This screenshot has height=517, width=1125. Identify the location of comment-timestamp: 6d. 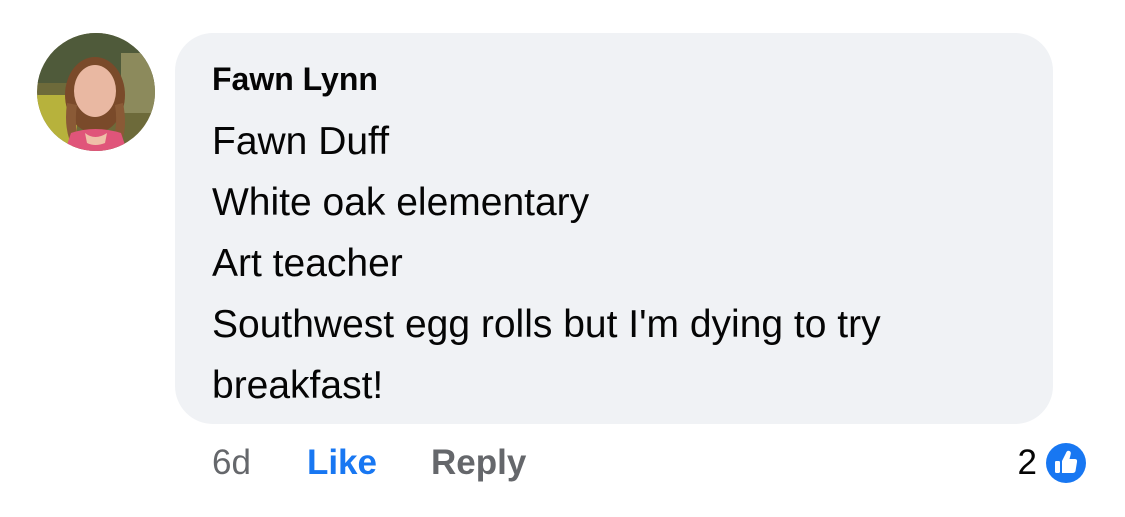
(231, 463).